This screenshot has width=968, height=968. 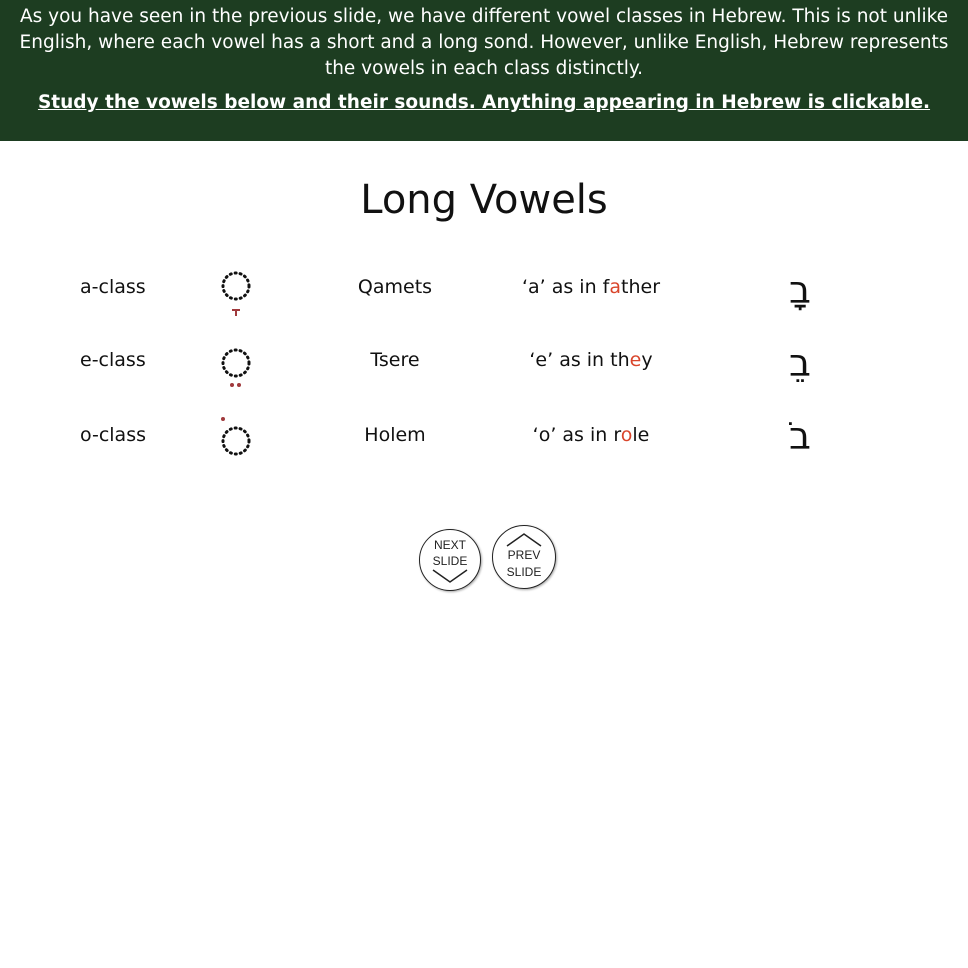 What do you see at coordinates (395, 360) in the screenshot?
I see `vowel-name: Tsere` at bounding box center [395, 360].